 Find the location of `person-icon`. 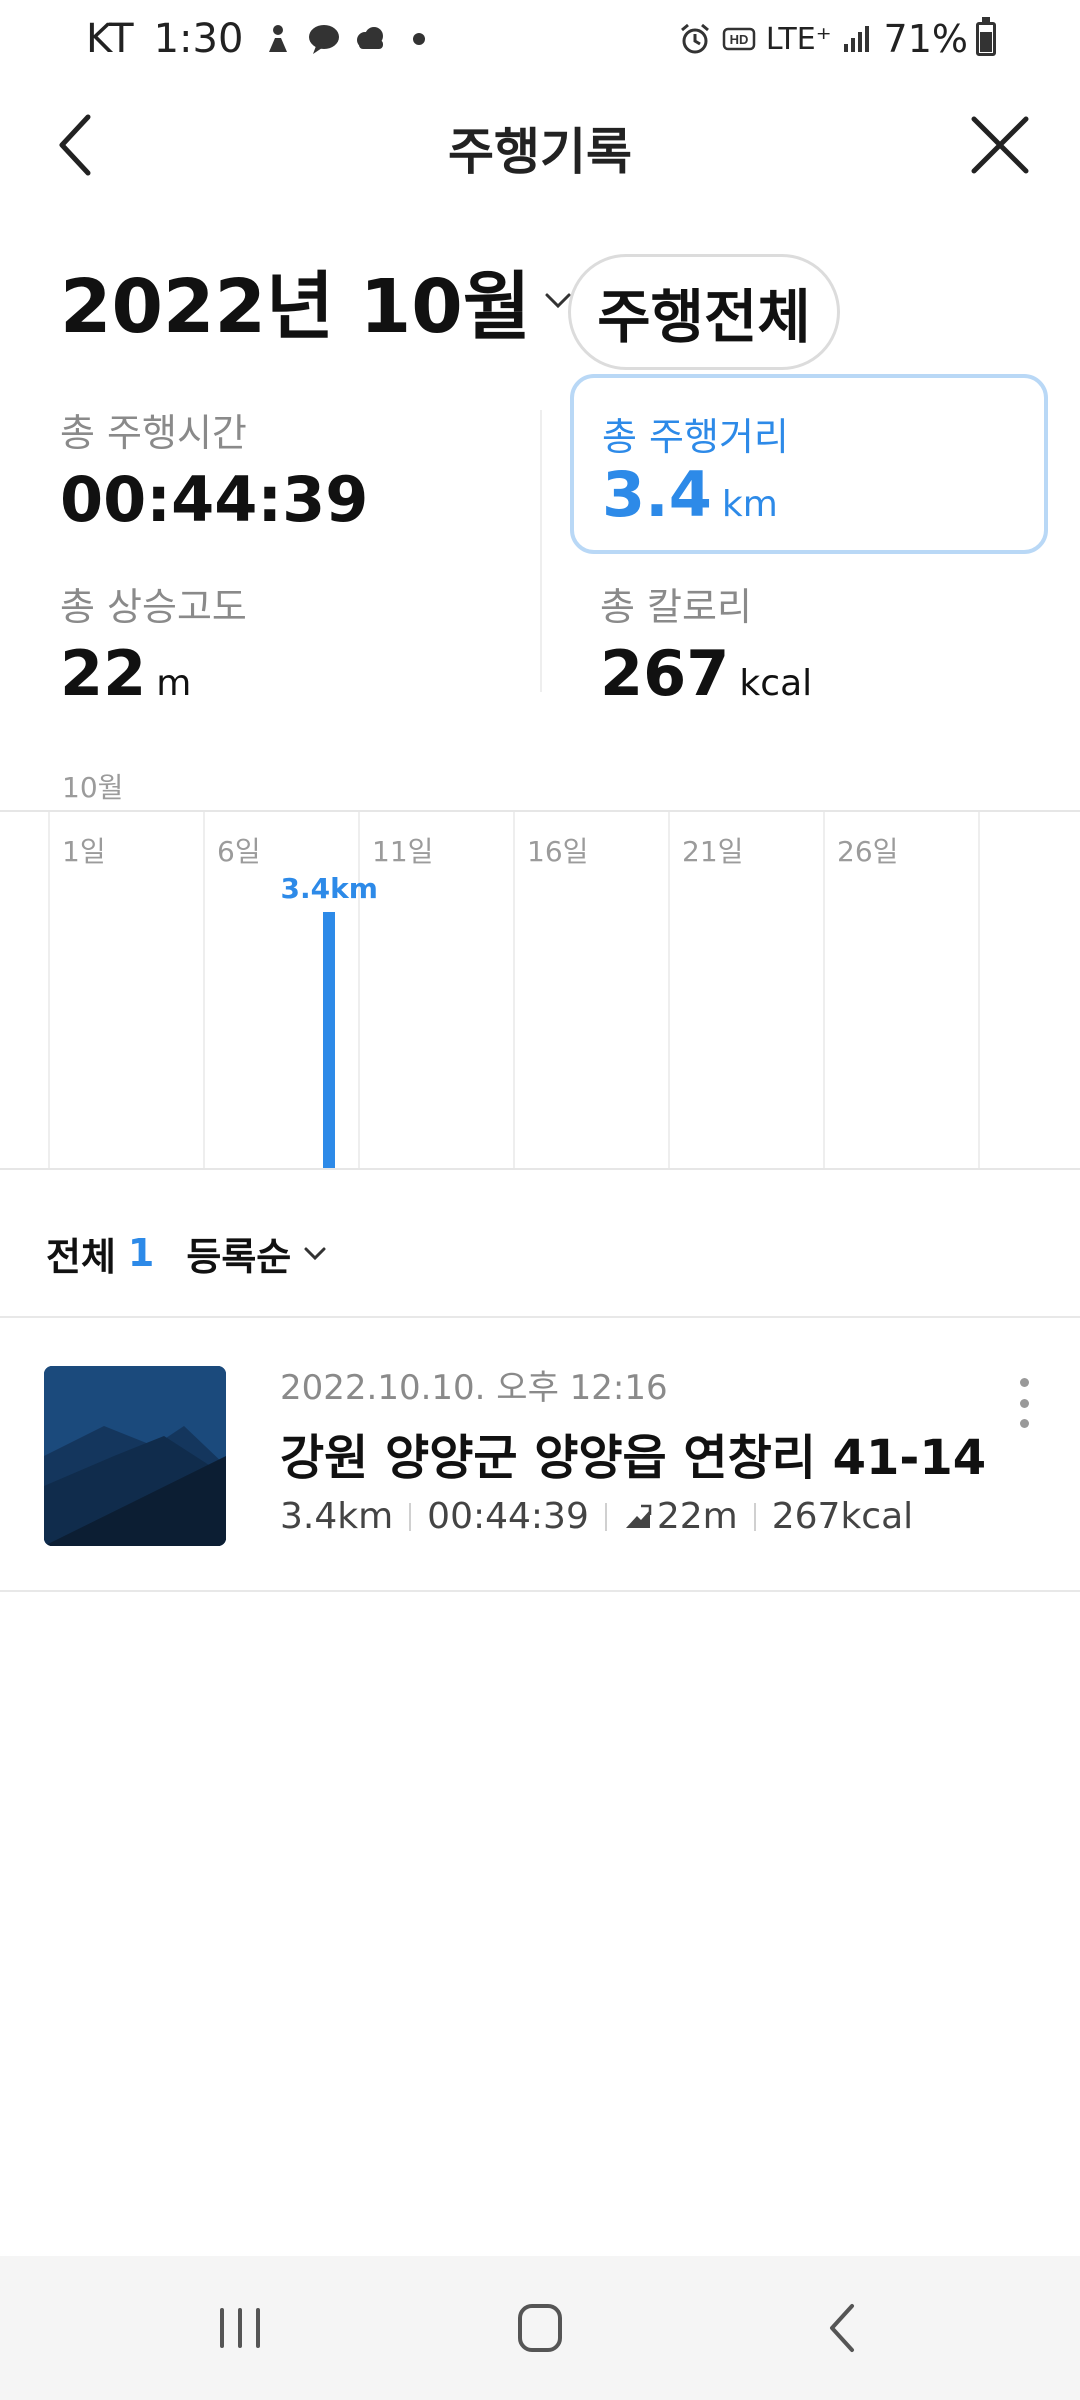

person-icon is located at coordinates (278, 38).